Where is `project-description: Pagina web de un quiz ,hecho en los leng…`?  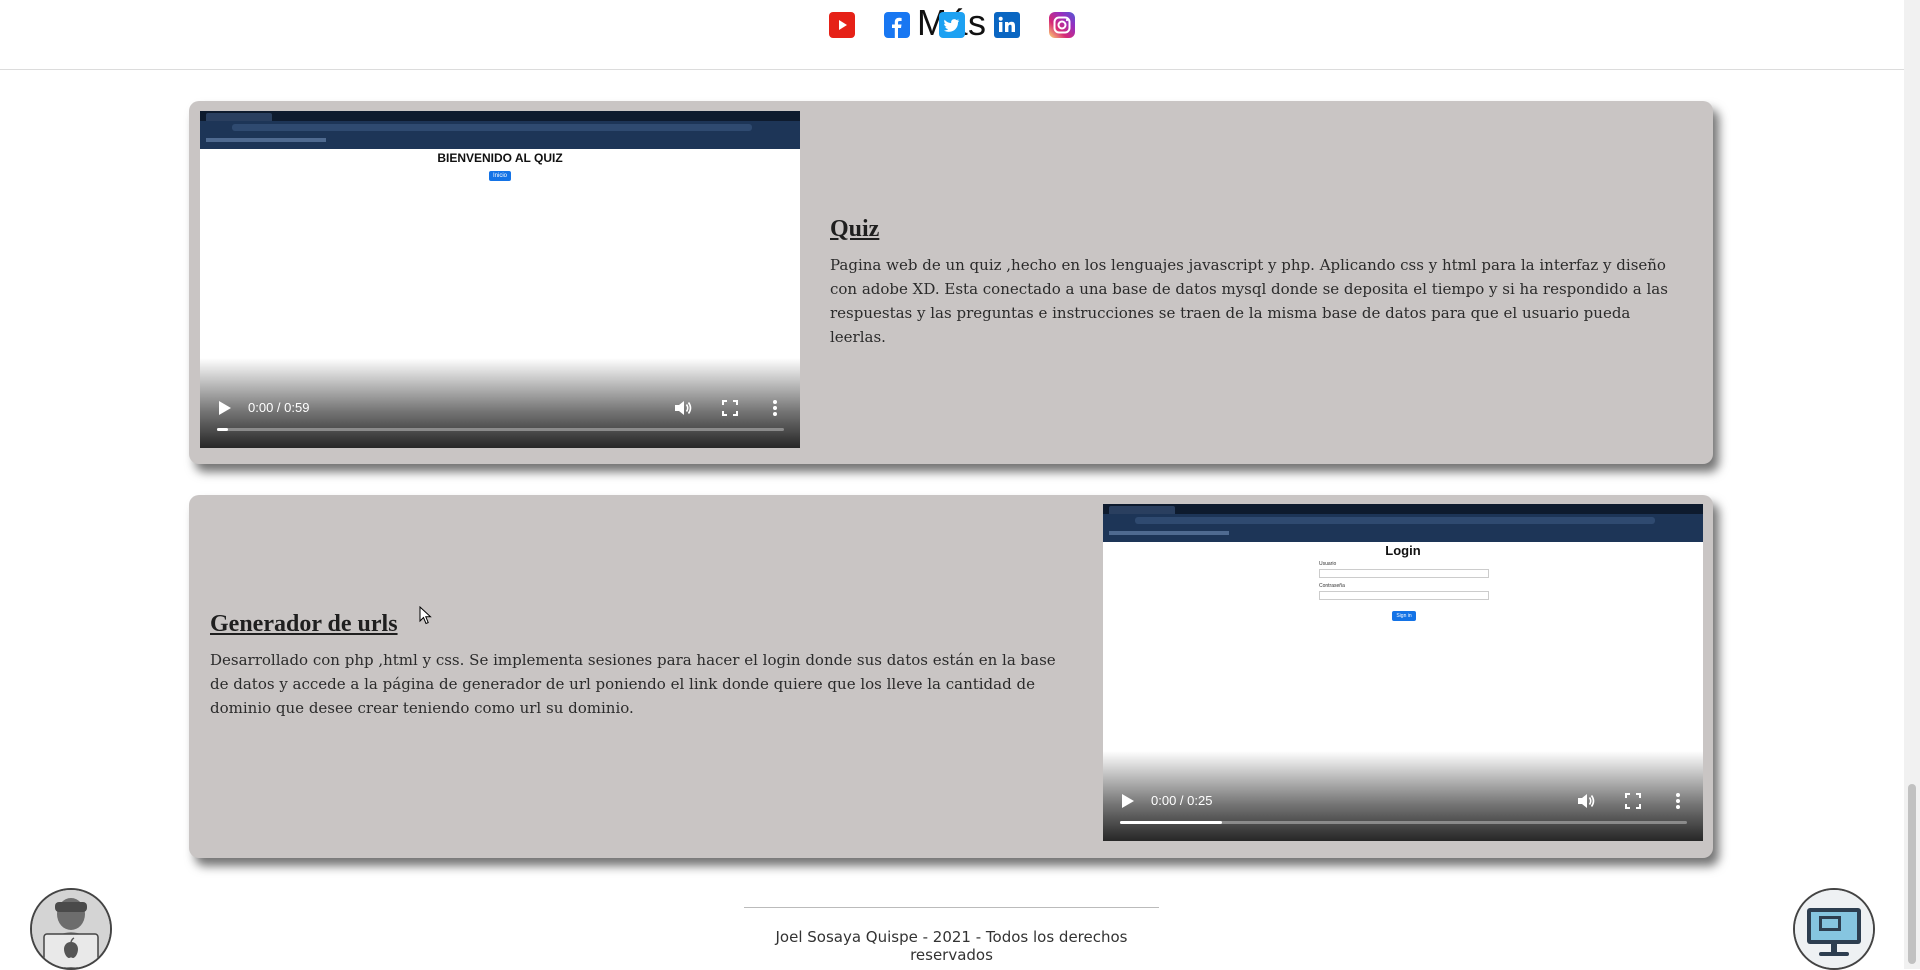
project-description: Pagina web de un quiz ,hecho en los leng… is located at coordinates (1249, 301).